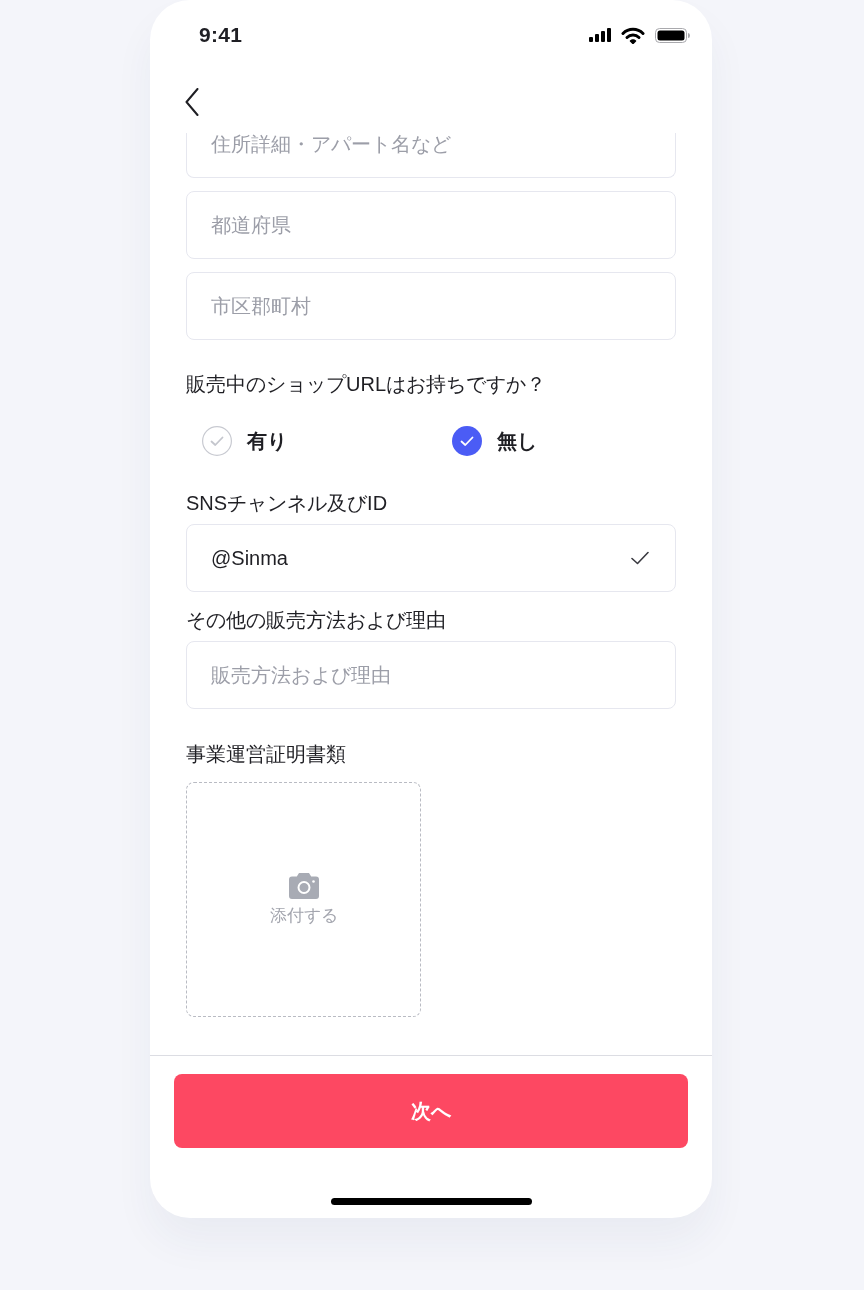 This screenshot has height=1290, width=864. I want to click on radio-option: 有り, so click(244, 441).